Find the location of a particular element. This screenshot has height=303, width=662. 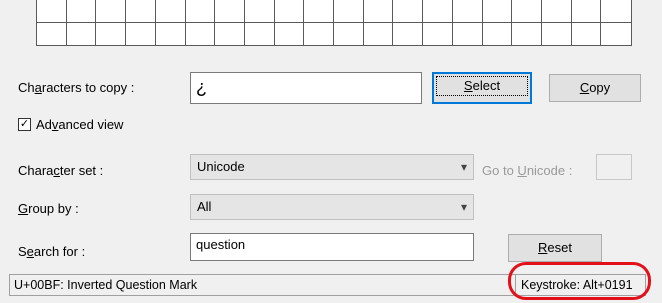

character-set-dropdown: Unicode ▾ is located at coordinates (332, 167).